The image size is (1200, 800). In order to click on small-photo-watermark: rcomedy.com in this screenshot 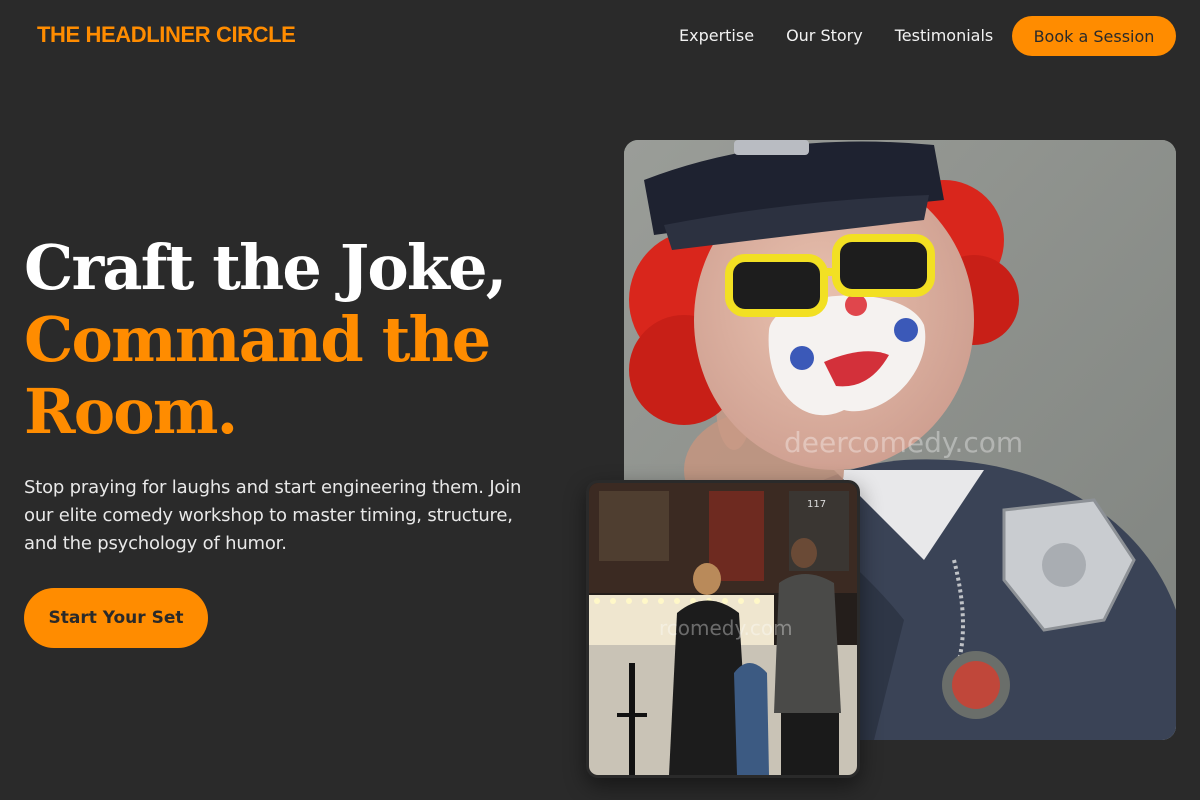, I will do `click(726, 628)`.